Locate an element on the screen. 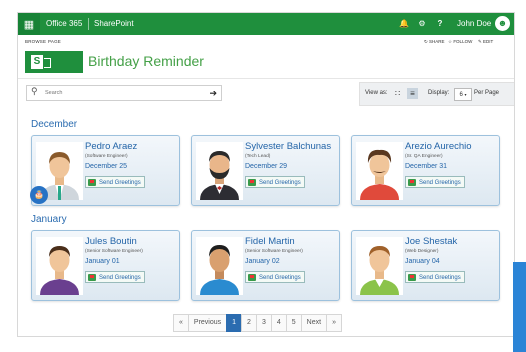 This screenshot has width=526, height=352. follow-label: FOLLOW is located at coordinates (463, 41).